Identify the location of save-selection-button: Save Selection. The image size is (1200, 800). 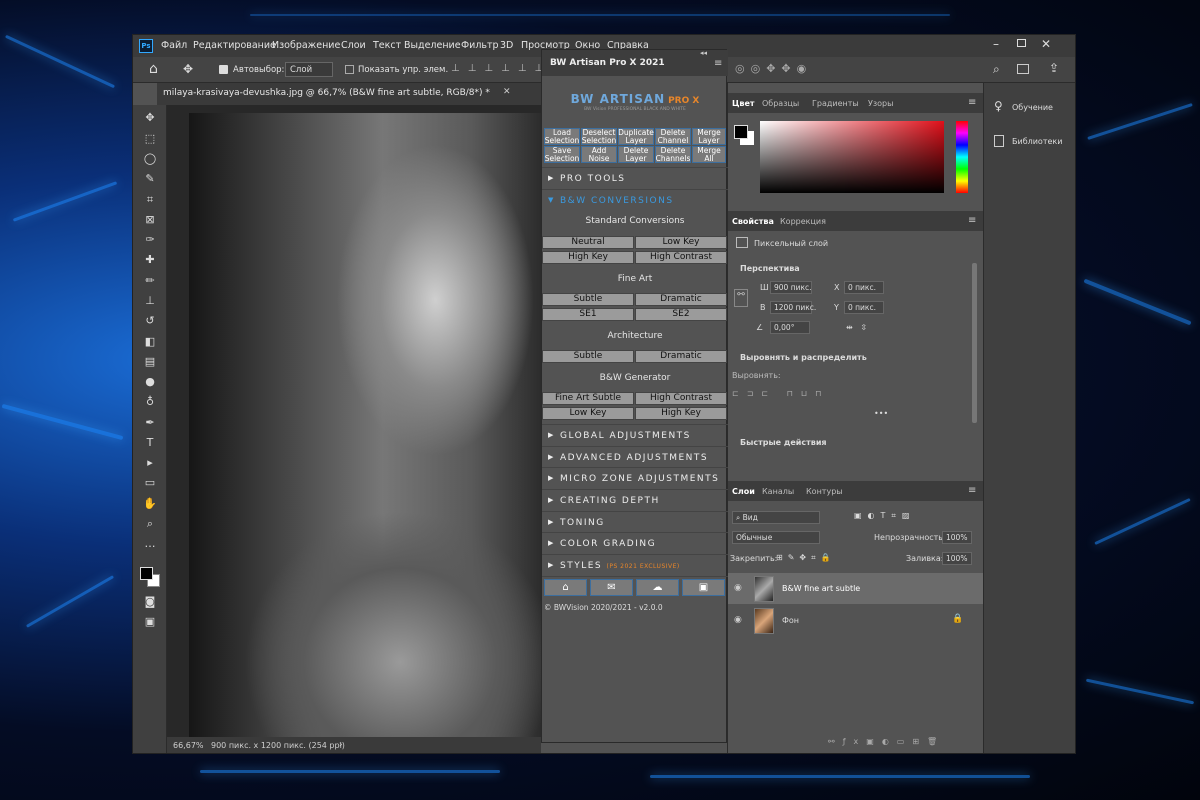
(562, 154).